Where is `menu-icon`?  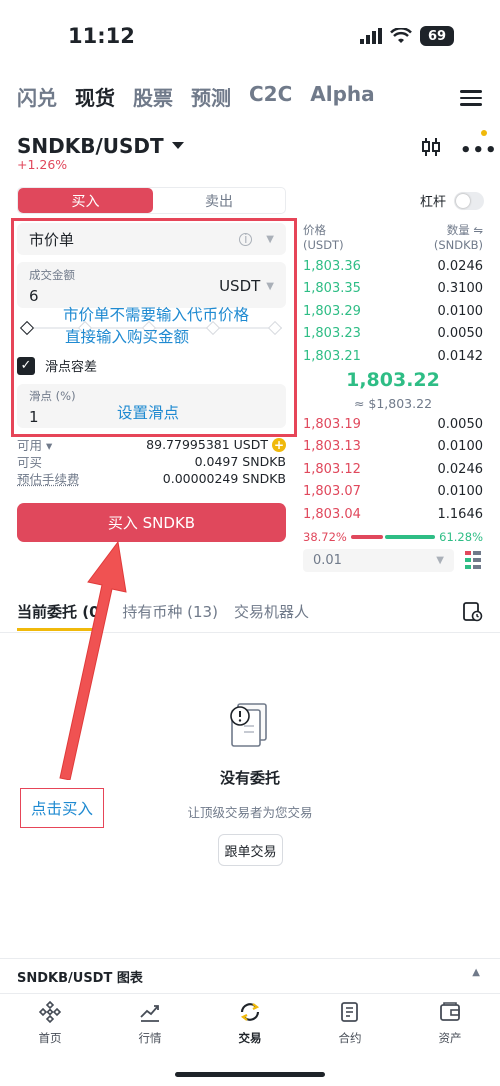
menu-icon is located at coordinates (471, 98).